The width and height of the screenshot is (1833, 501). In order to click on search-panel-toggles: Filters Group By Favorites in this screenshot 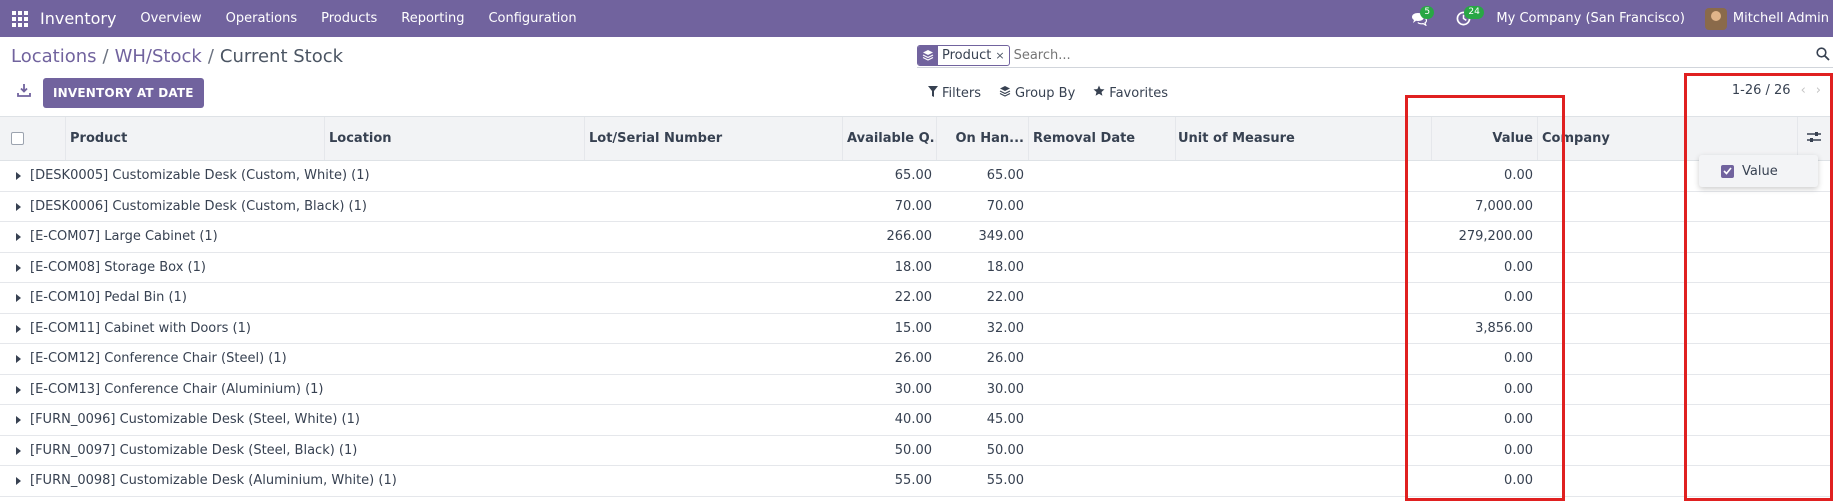, I will do `click(1048, 93)`.